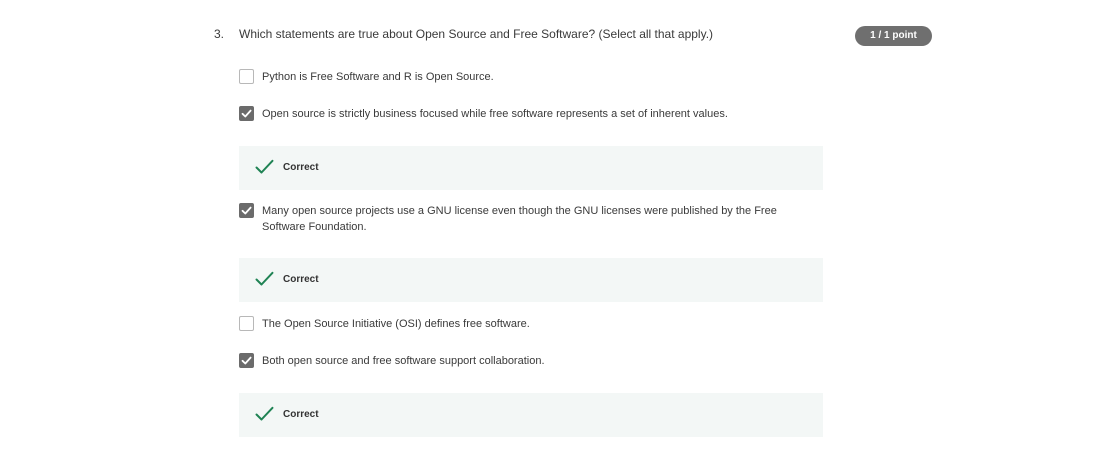 The height and width of the screenshot is (458, 1097). I want to click on score-badge: 1 / 1 point, so click(893, 36).